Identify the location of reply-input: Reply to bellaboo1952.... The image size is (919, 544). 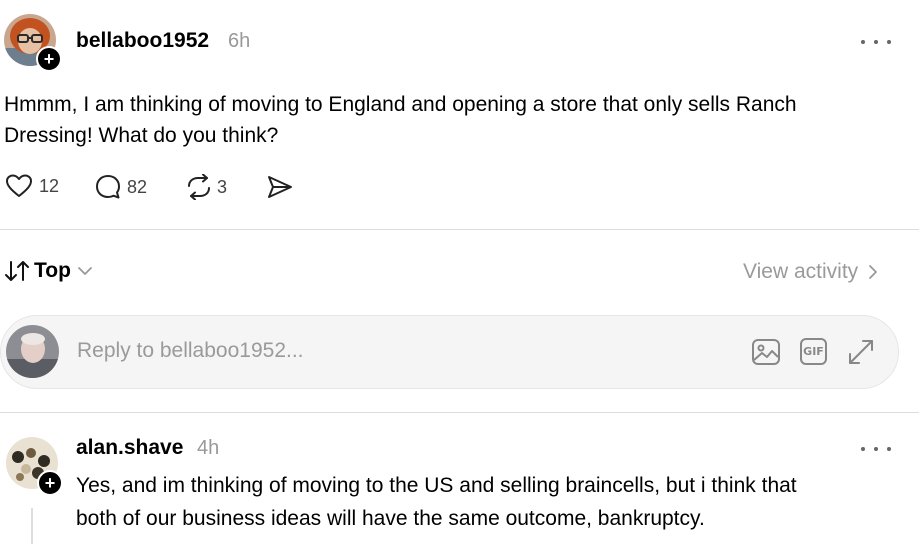
(190, 351).